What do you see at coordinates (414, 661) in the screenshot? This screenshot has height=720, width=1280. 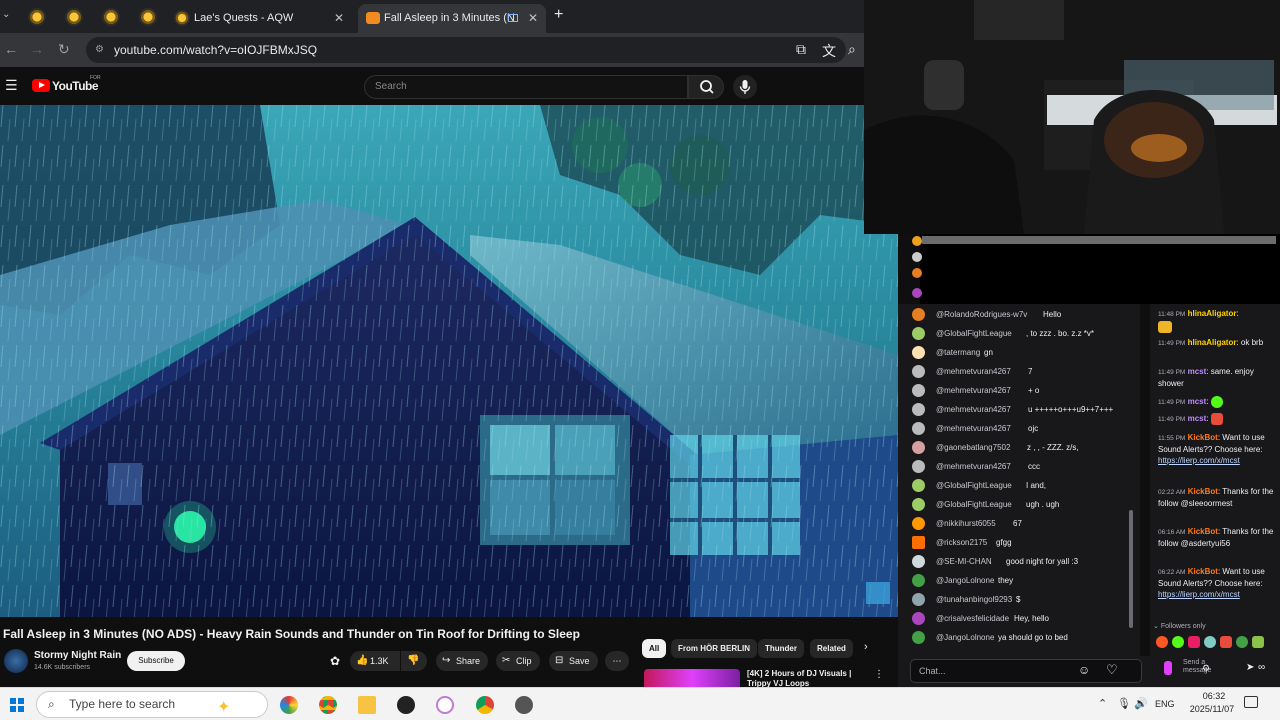 I see `dislike-button: 👎` at bounding box center [414, 661].